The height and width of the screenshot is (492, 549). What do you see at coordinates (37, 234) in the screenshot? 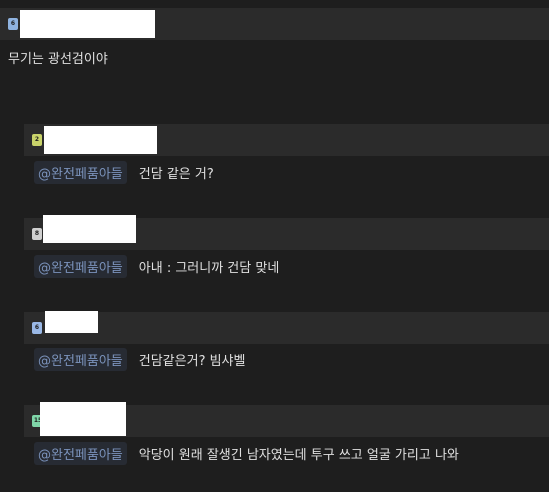
I see `level-badge-icon: 8` at bounding box center [37, 234].